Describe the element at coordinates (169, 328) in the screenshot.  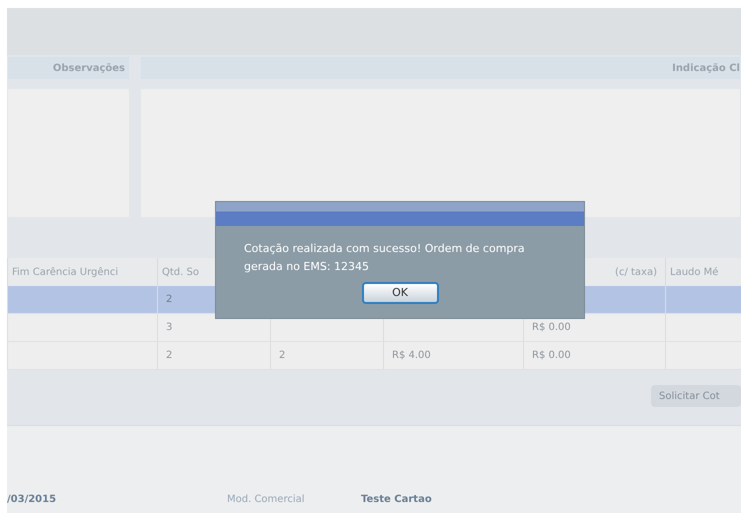
I see `table-cell-text: 3` at that location.